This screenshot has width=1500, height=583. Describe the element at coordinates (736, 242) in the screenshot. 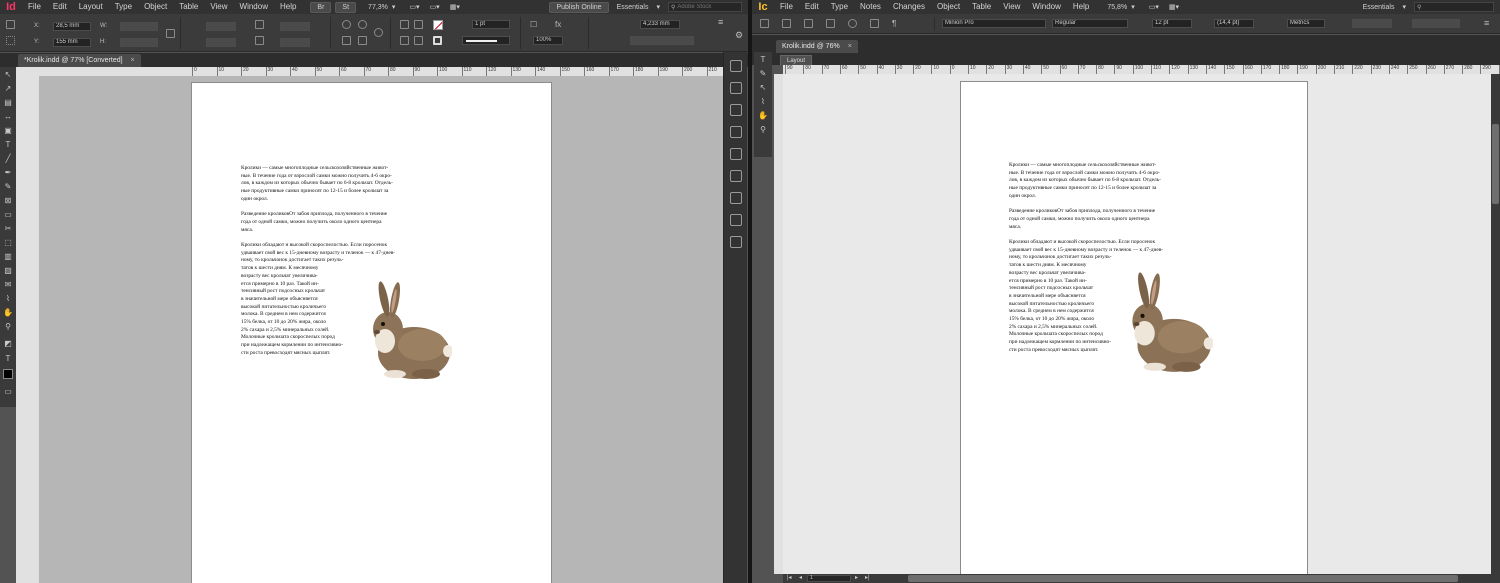

I see `text-wrap-icon` at that location.